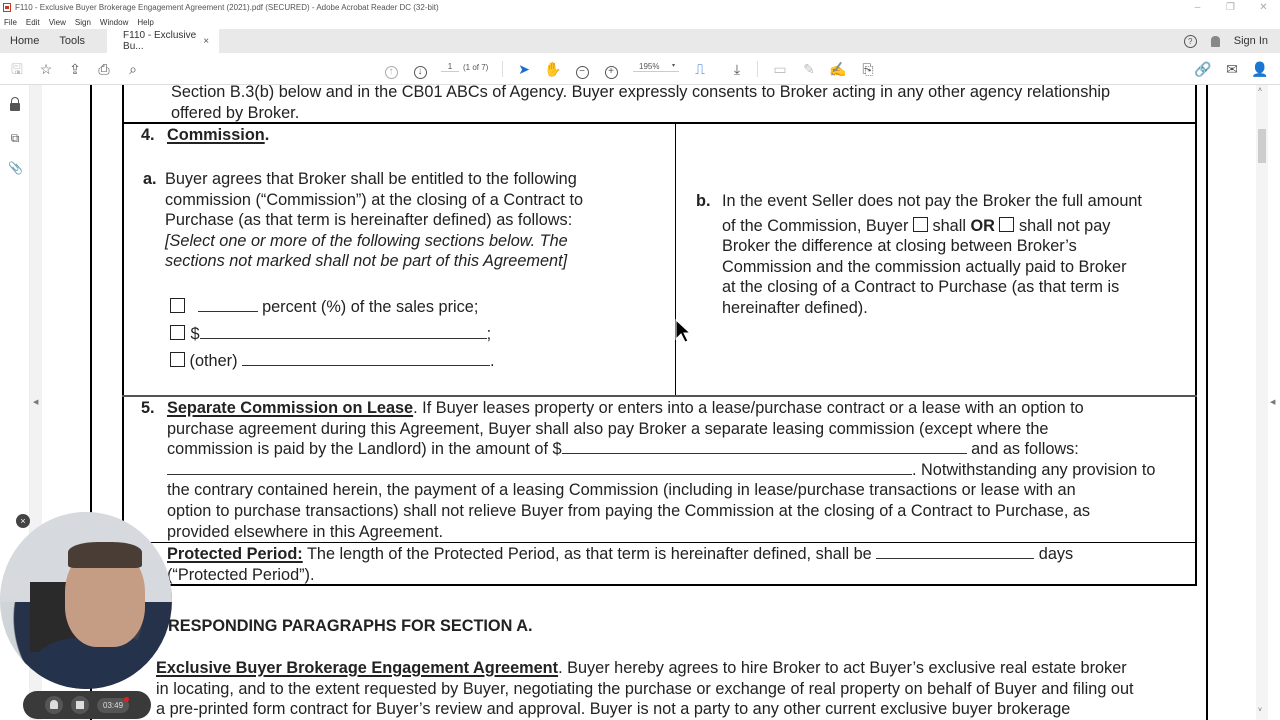 The image size is (1280, 720). Describe the element at coordinates (1197, 7) in the screenshot. I see `minimize-button: –` at that location.